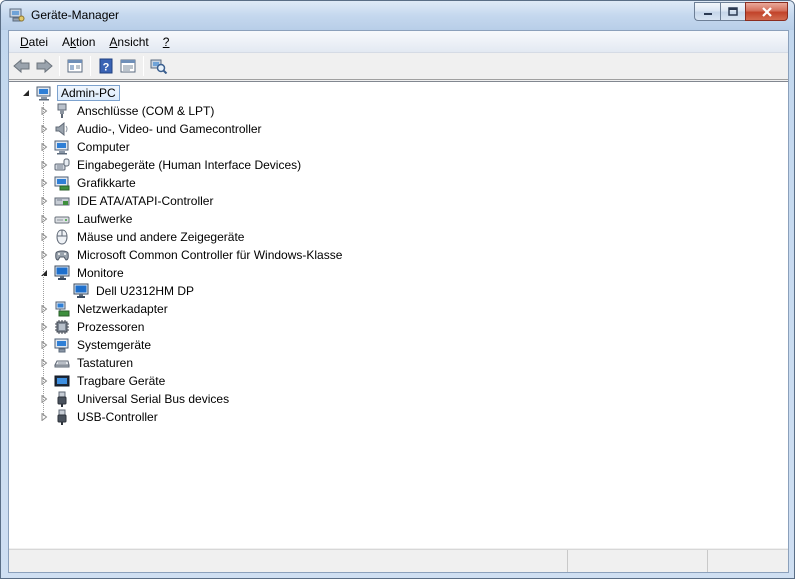  Describe the element at coordinates (62, 417) in the screenshot. I see `usb-icon` at that location.